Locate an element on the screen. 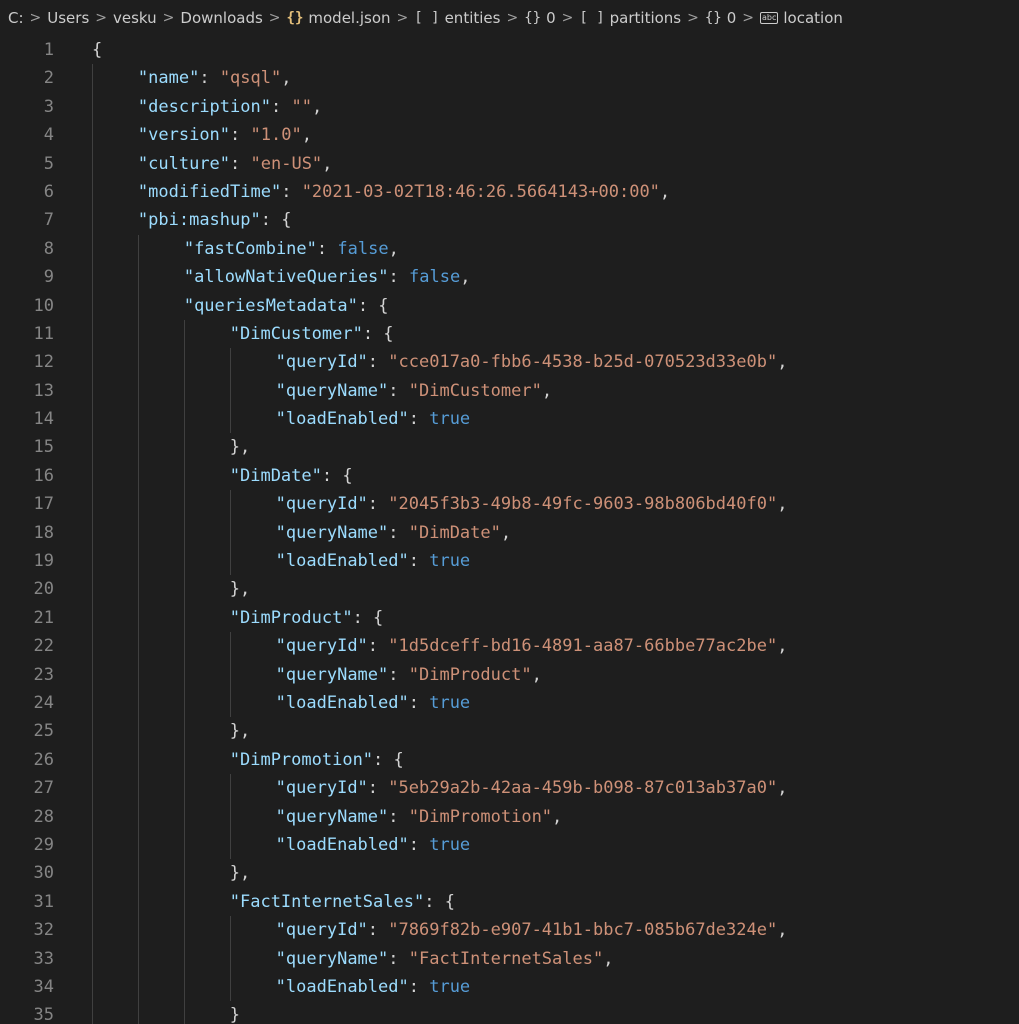 The width and height of the screenshot is (1019, 1024). code-line: 3 "description": "", is located at coordinates (509, 107).